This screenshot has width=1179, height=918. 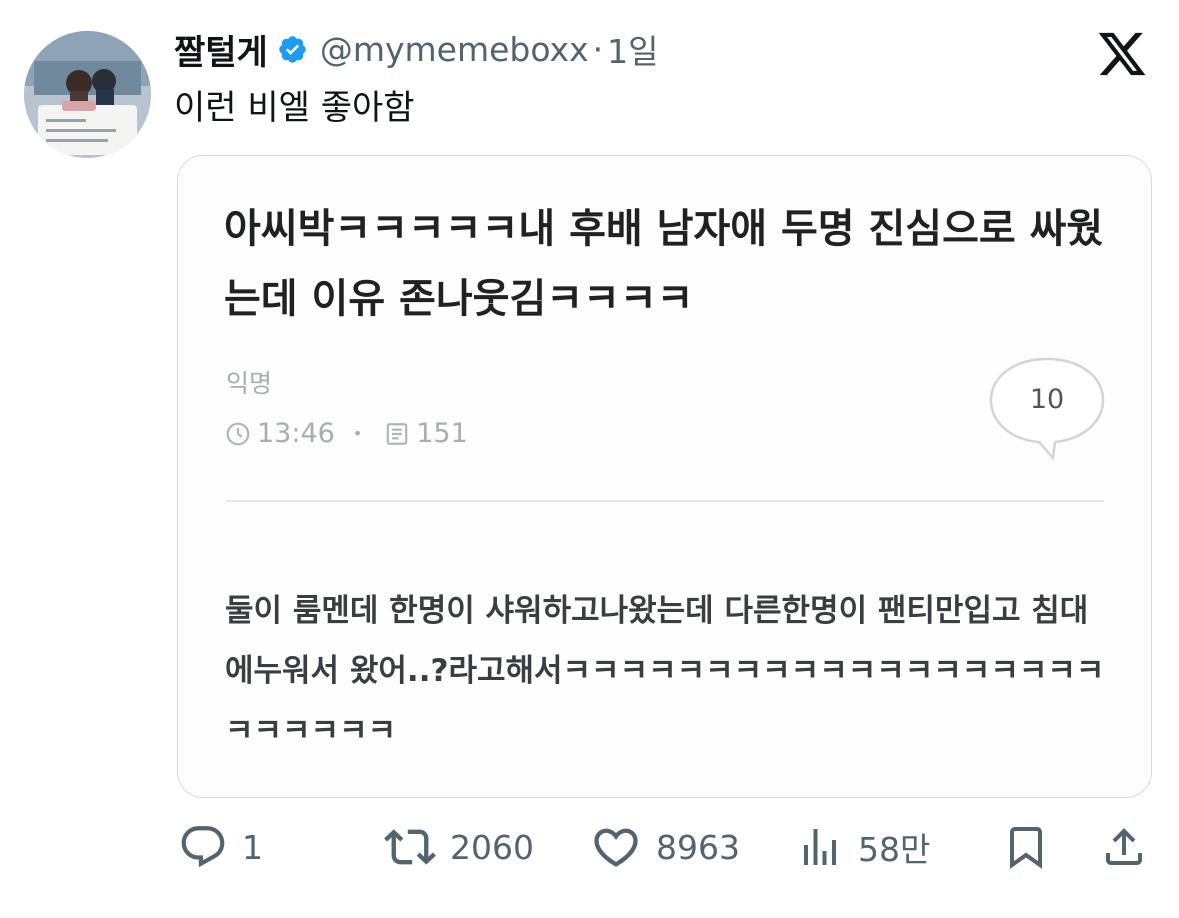 I want to click on views-count: 58만, so click(x=894, y=849).